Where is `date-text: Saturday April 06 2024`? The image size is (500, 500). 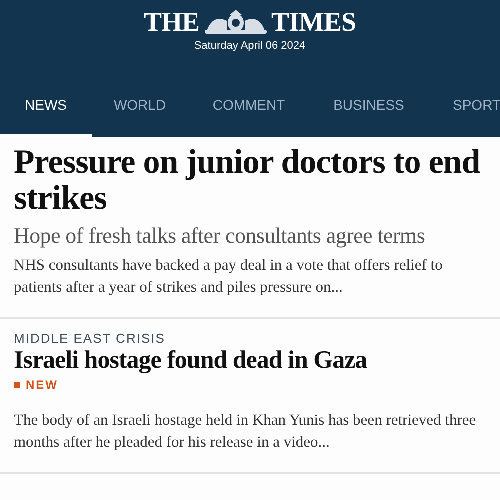
date-text: Saturday April 06 2024 is located at coordinates (250, 46).